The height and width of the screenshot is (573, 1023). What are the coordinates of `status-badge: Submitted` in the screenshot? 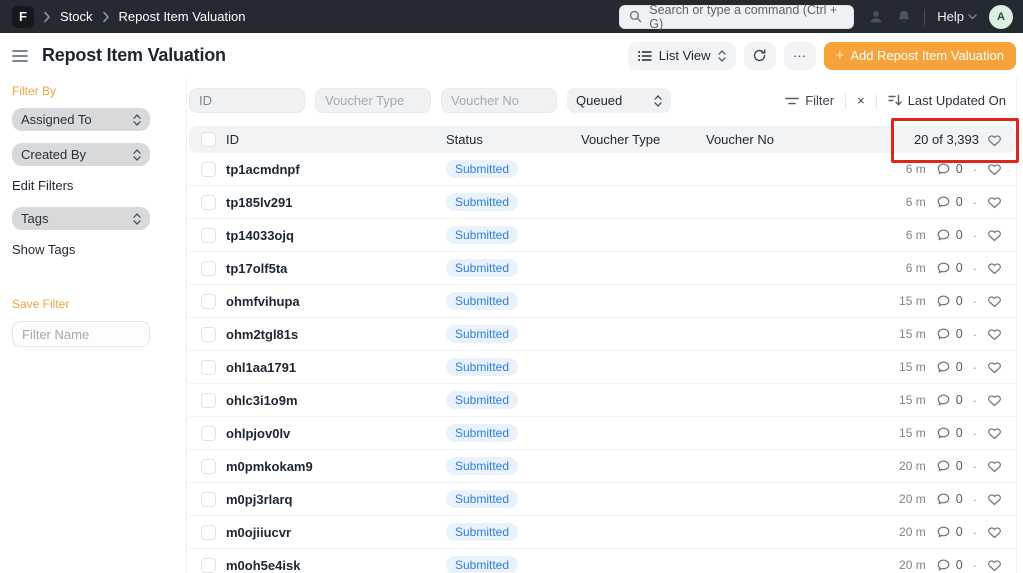 It's located at (482, 466).